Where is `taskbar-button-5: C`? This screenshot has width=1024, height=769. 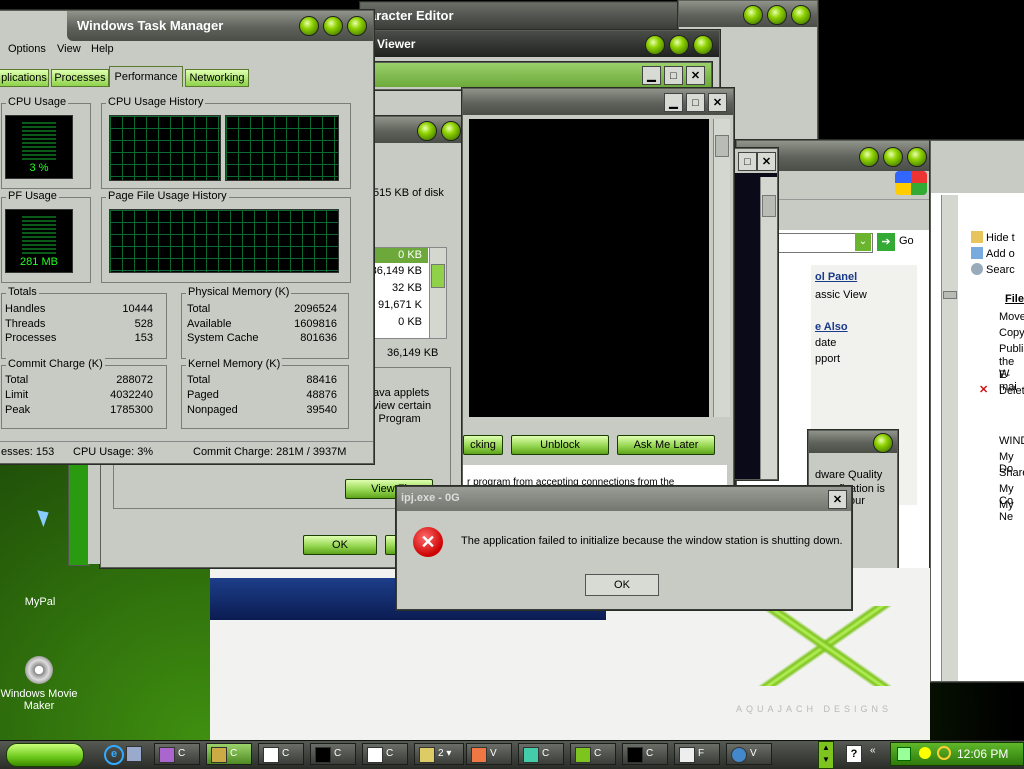
taskbar-button-5: C is located at coordinates (385, 754).